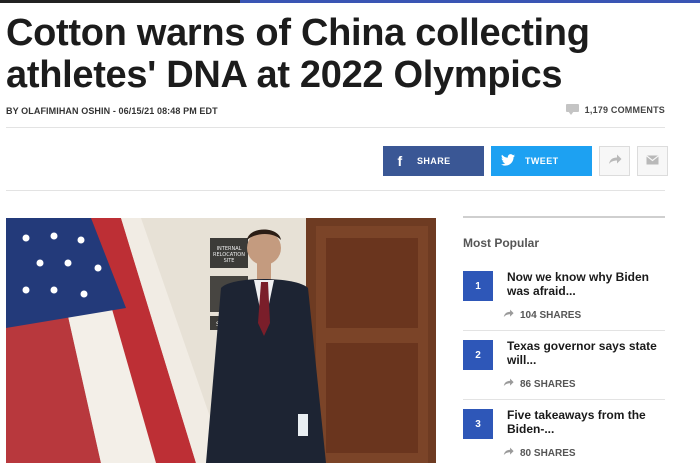  Describe the element at coordinates (548, 453) in the screenshot. I see `popular-item-share-count: 80 SHARES` at that location.